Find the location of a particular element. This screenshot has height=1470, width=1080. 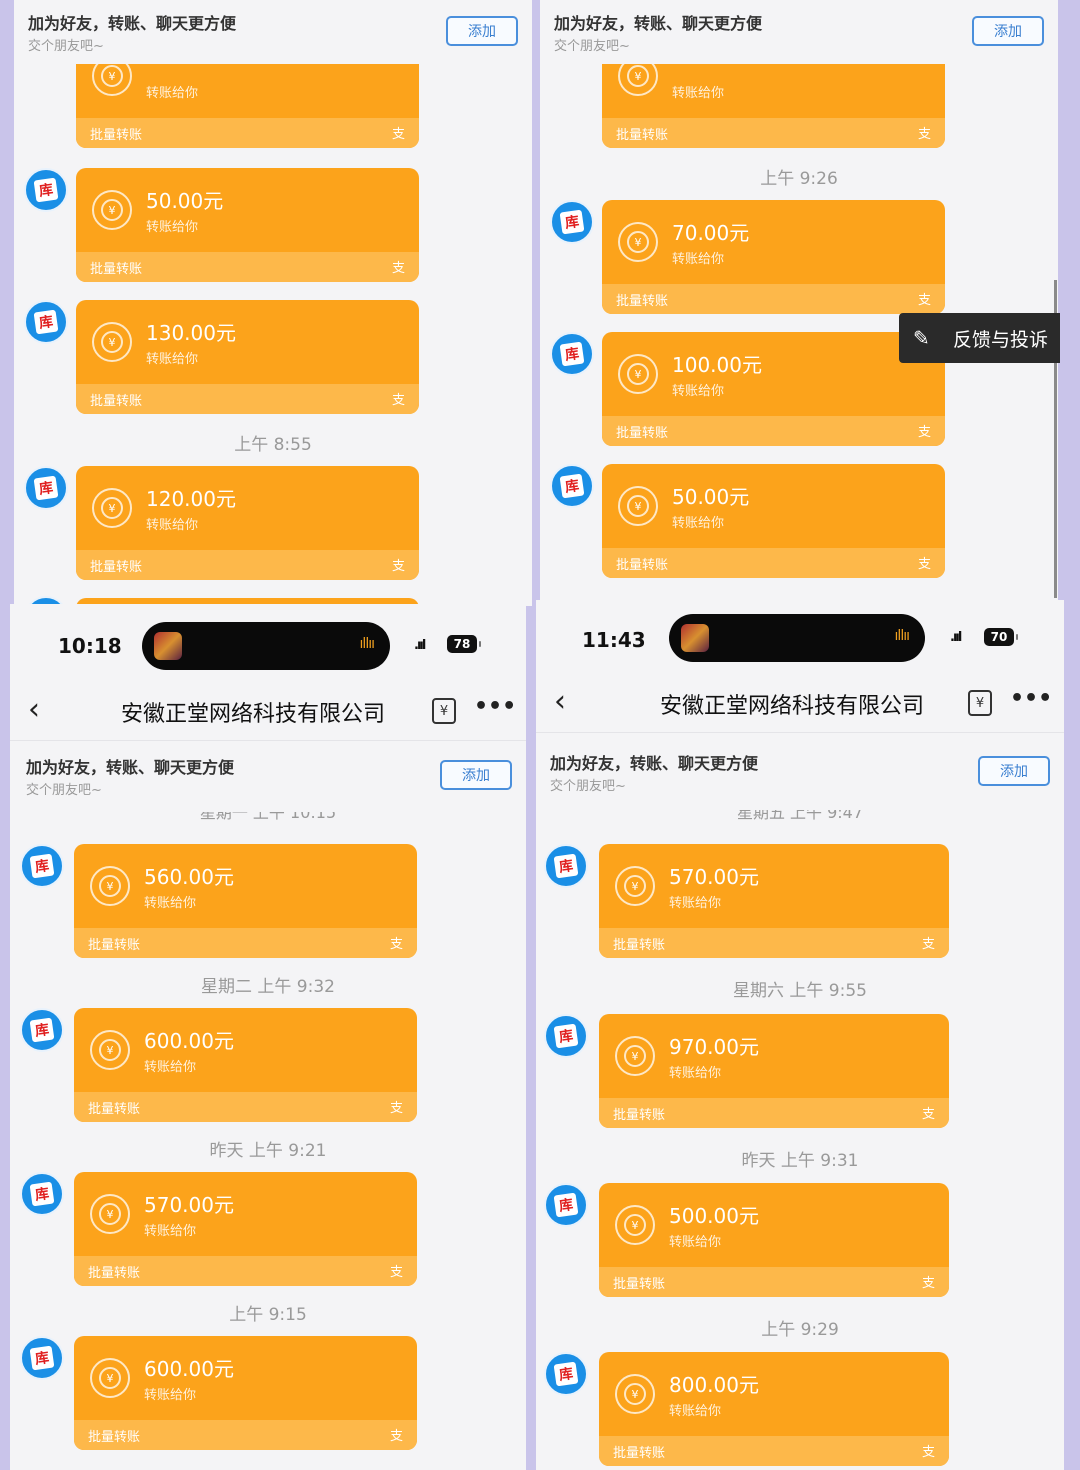

chat-timestamp: 上午 9:26 is located at coordinates (799, 179).